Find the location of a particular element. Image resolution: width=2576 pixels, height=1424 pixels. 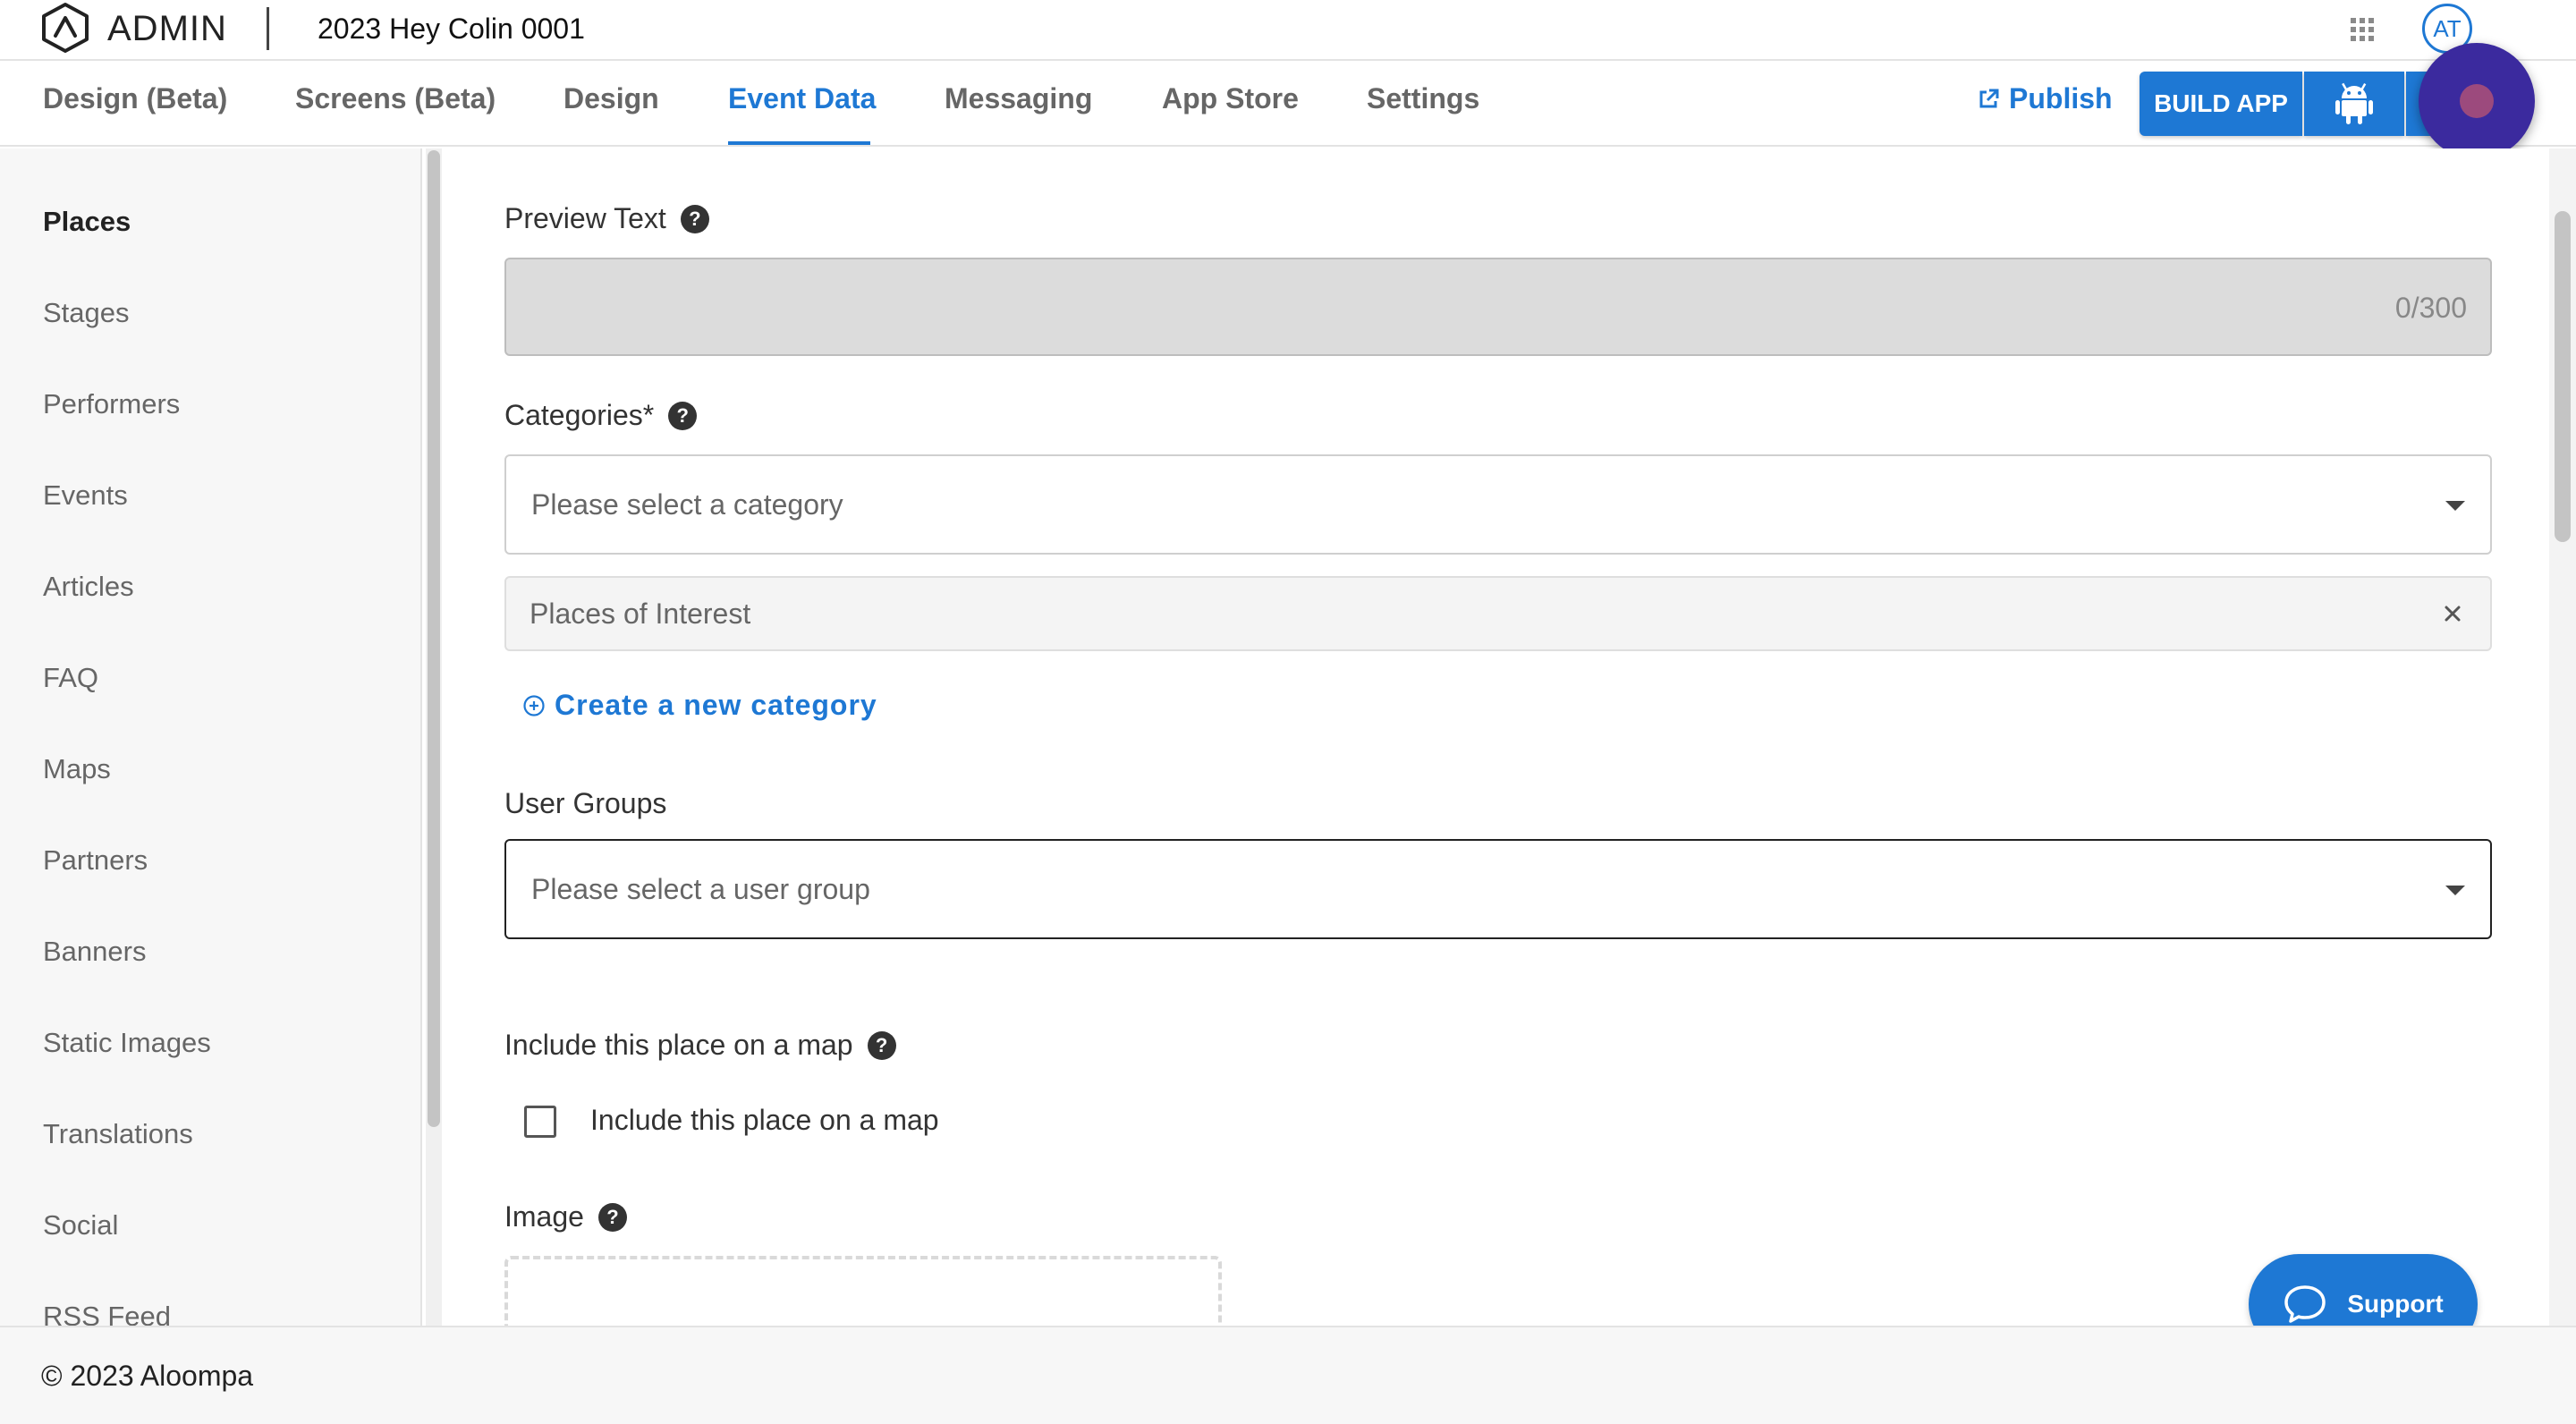

sidebar-item-stages: Stages is located at coordinates (86, 313).